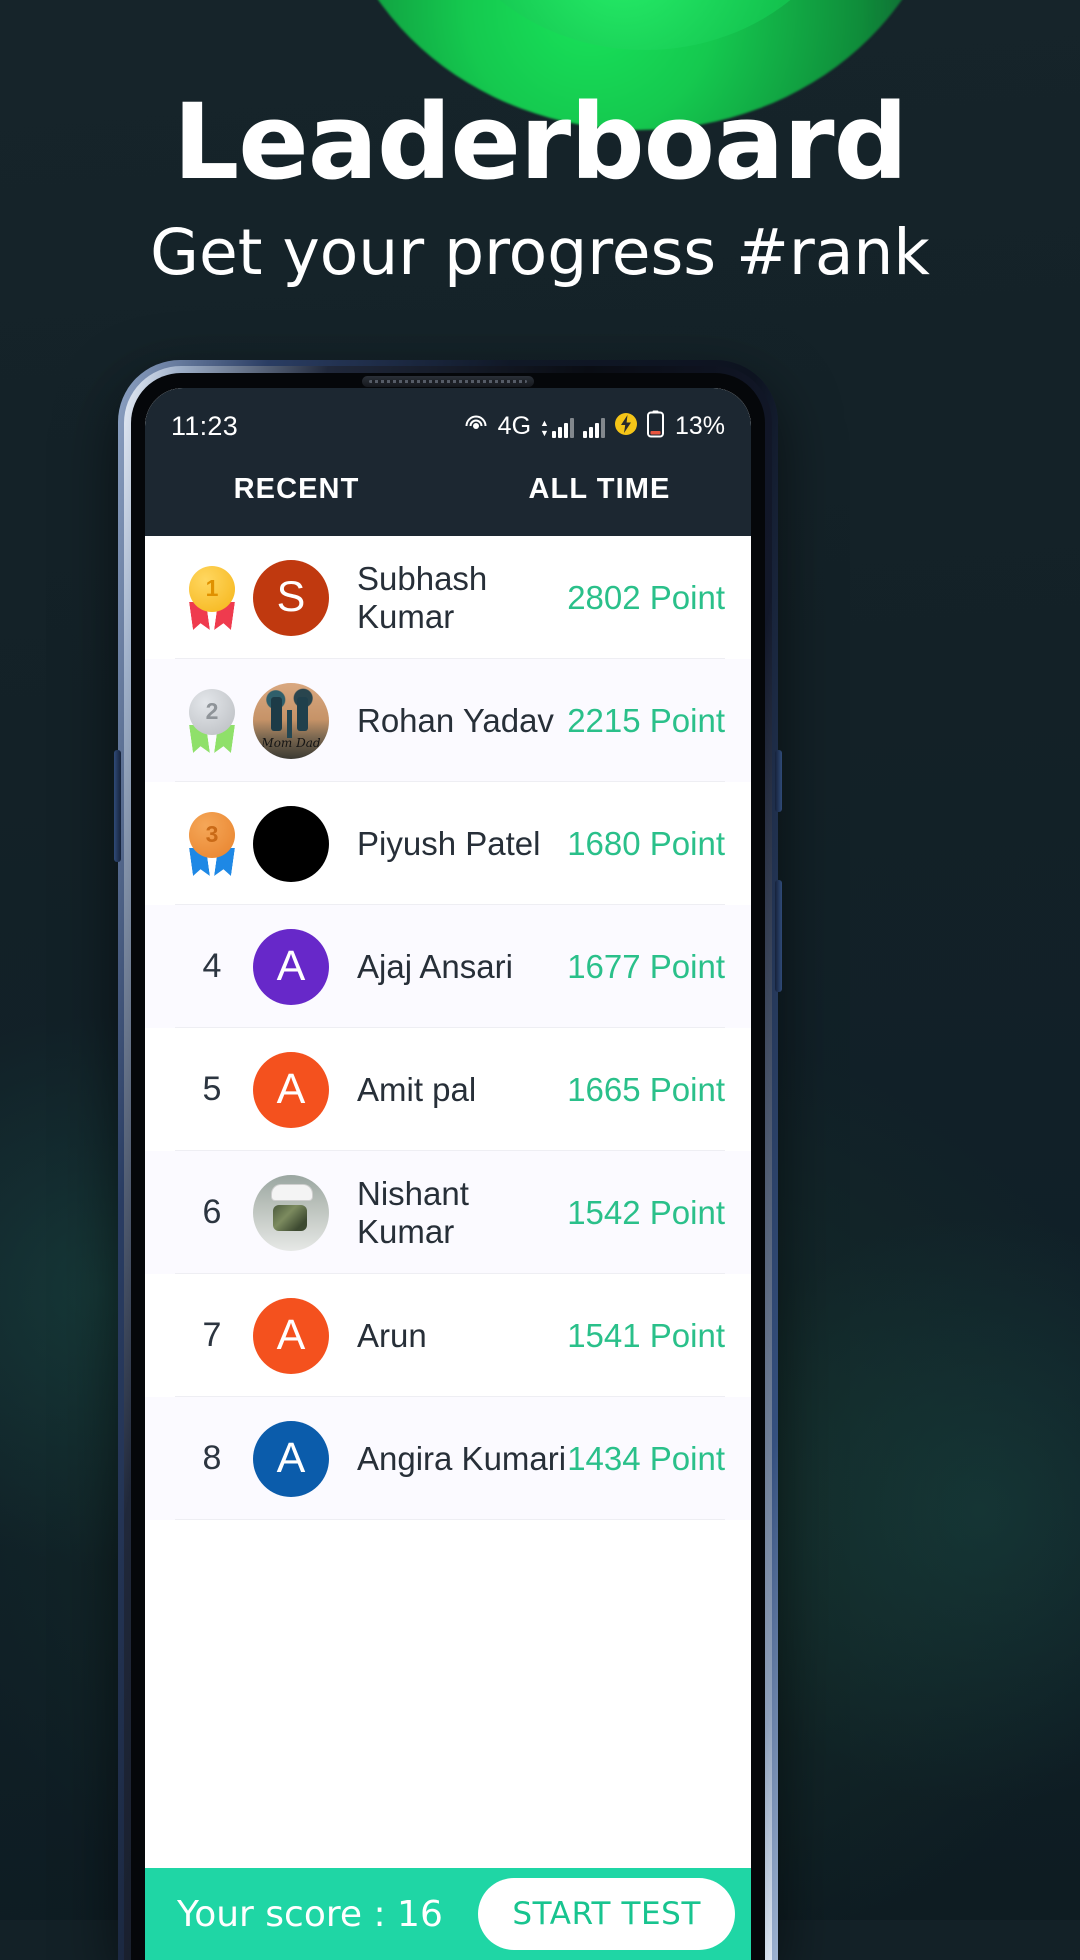 This screenshot has height=1960, width=1080. I want to click on promo-headings: Leaderboard Get your progress #rank, so click(540, 187).